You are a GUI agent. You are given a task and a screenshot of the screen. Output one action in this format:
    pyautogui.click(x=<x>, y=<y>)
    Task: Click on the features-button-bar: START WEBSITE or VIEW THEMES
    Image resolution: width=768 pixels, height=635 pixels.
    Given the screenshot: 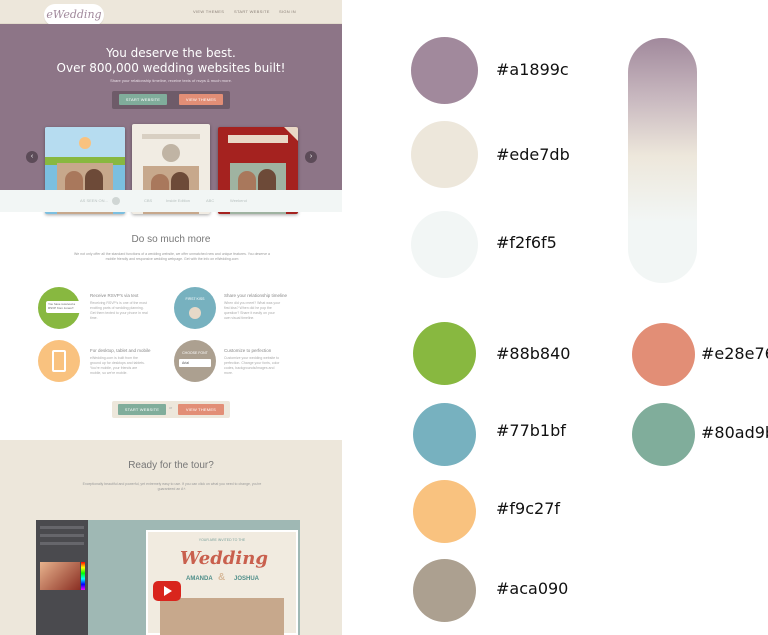 What is the action you would take?
    pyautogui.click(x=171, y=409)
    